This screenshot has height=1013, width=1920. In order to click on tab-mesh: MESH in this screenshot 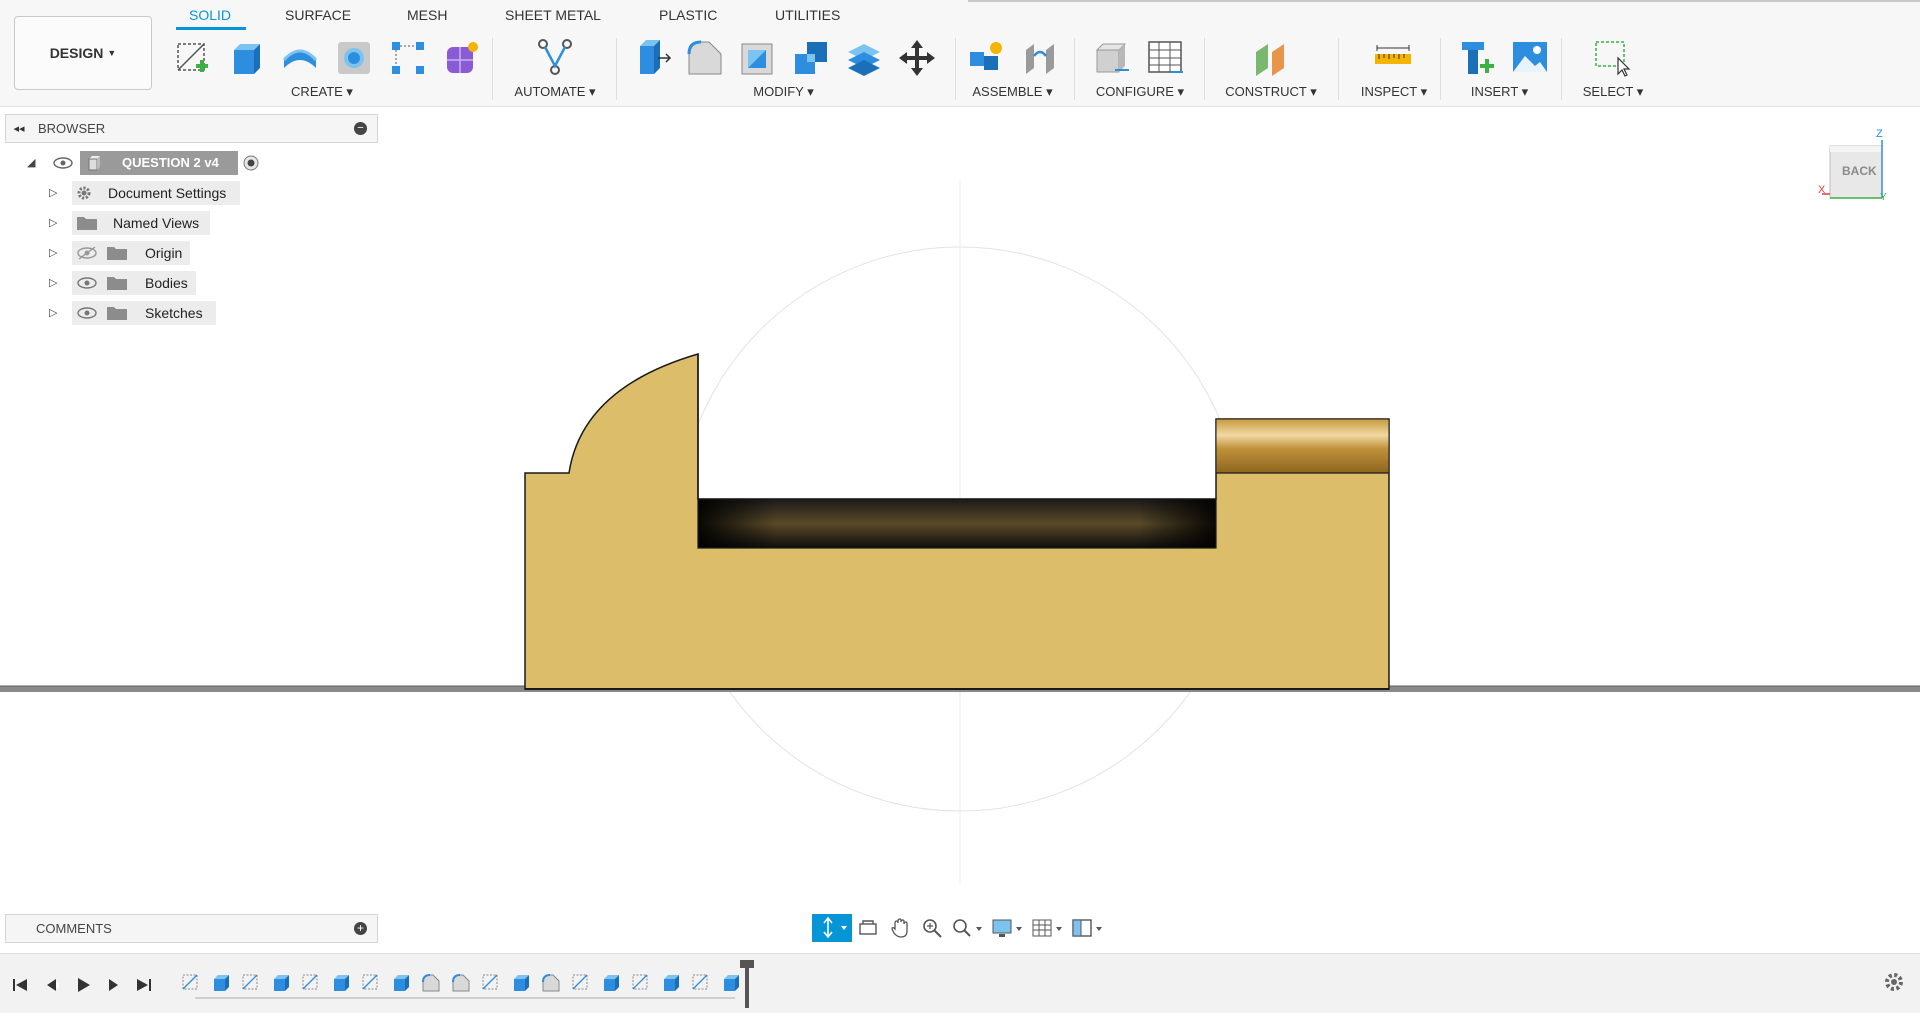, I will do `click(427, 15)`.